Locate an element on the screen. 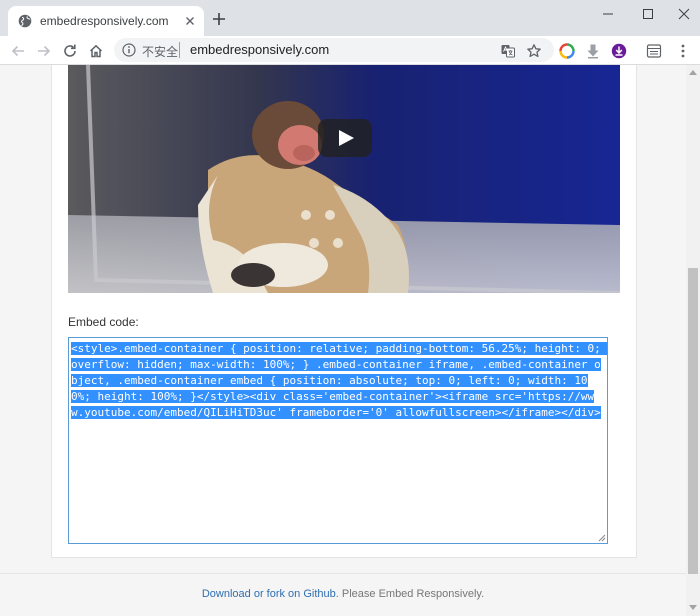 The height and width of the screenshot is (616, 700). close-window-button is located at coordinates (682, 14).